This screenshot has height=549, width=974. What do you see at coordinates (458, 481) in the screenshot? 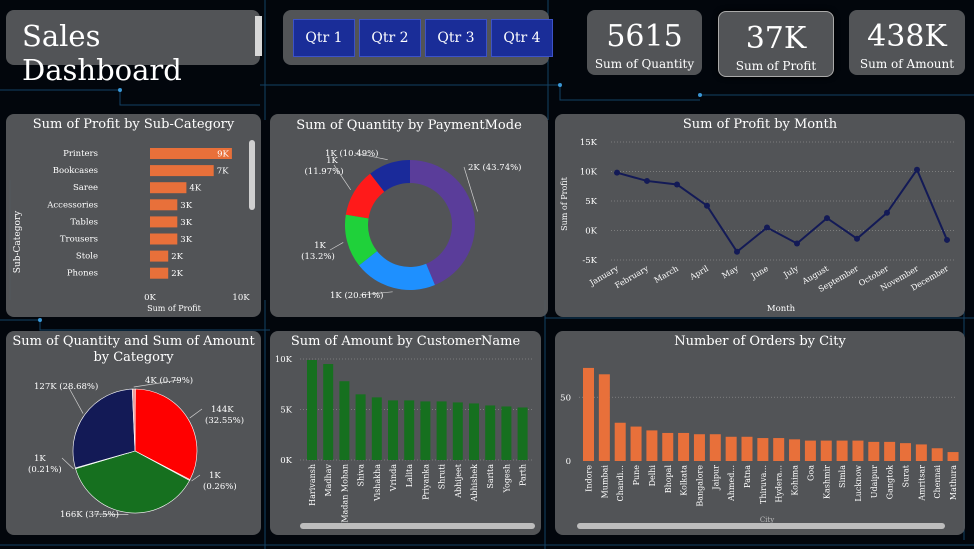
I see `x-tick-label: Abhijeet` at bounding box center [458, 481].